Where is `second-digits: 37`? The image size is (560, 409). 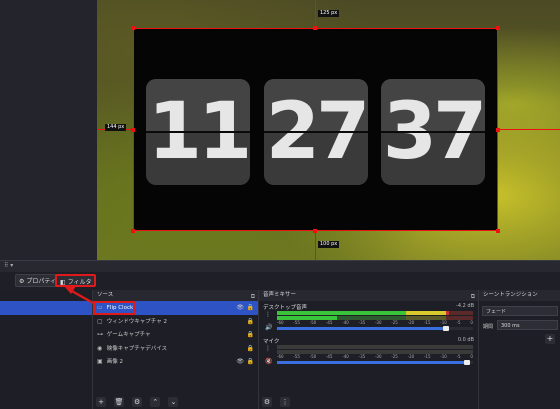
second-digits: 37 is located at coordinates (433, 132).